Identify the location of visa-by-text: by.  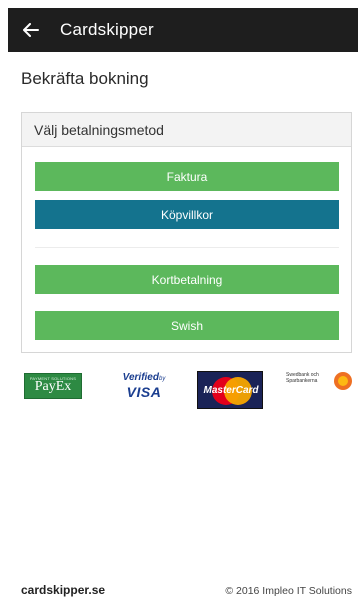
(162, 379).